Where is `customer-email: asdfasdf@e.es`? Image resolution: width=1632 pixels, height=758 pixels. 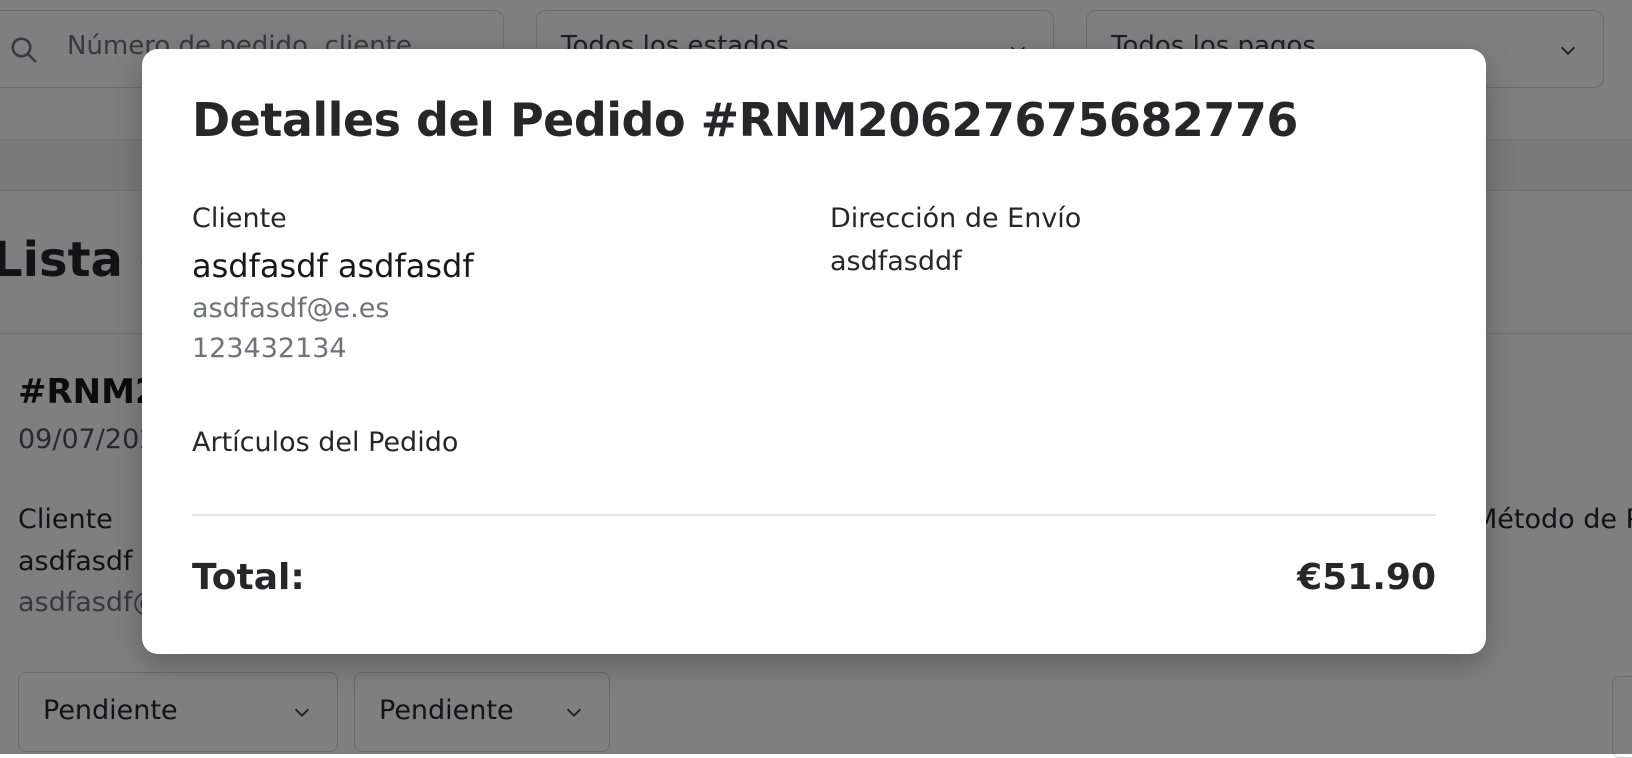 customer-email: asdfasdf@e.es is located at coordinates (291, 308).